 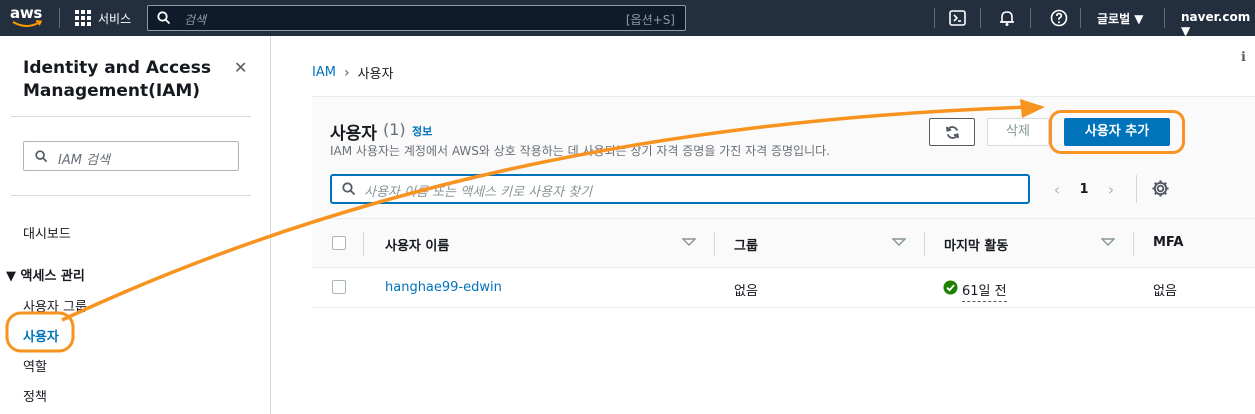 I want to click on pager-divider, so click(x=1136, y=189).